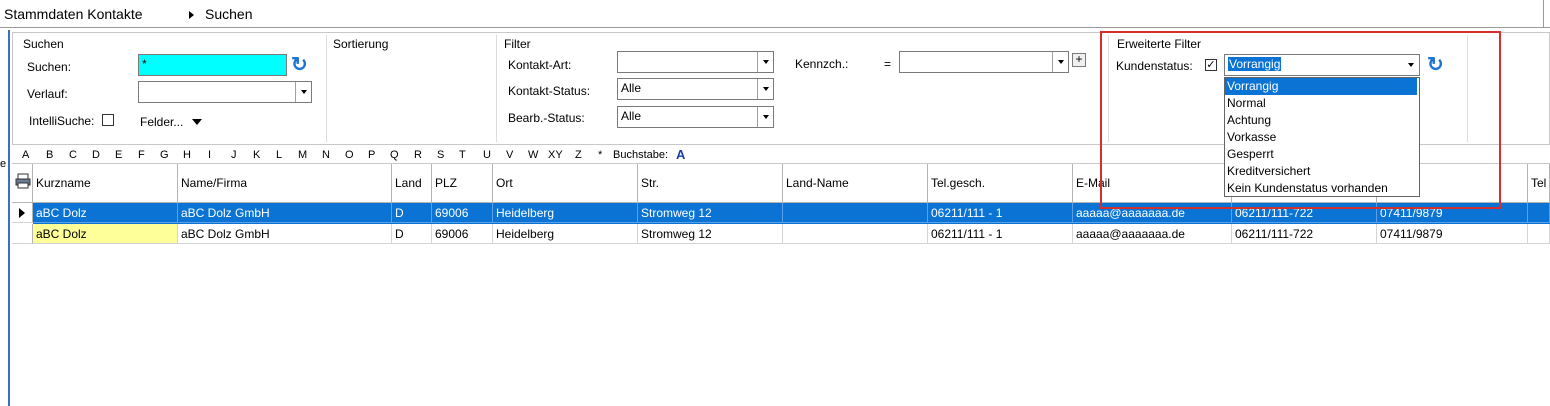 Image resolution: width=1550 pixels, height=406 pixels. What do you see at coordinates (533, 155) in the screenshot?
I see `alphabet-letter: W` at bounding box center [533, 155].